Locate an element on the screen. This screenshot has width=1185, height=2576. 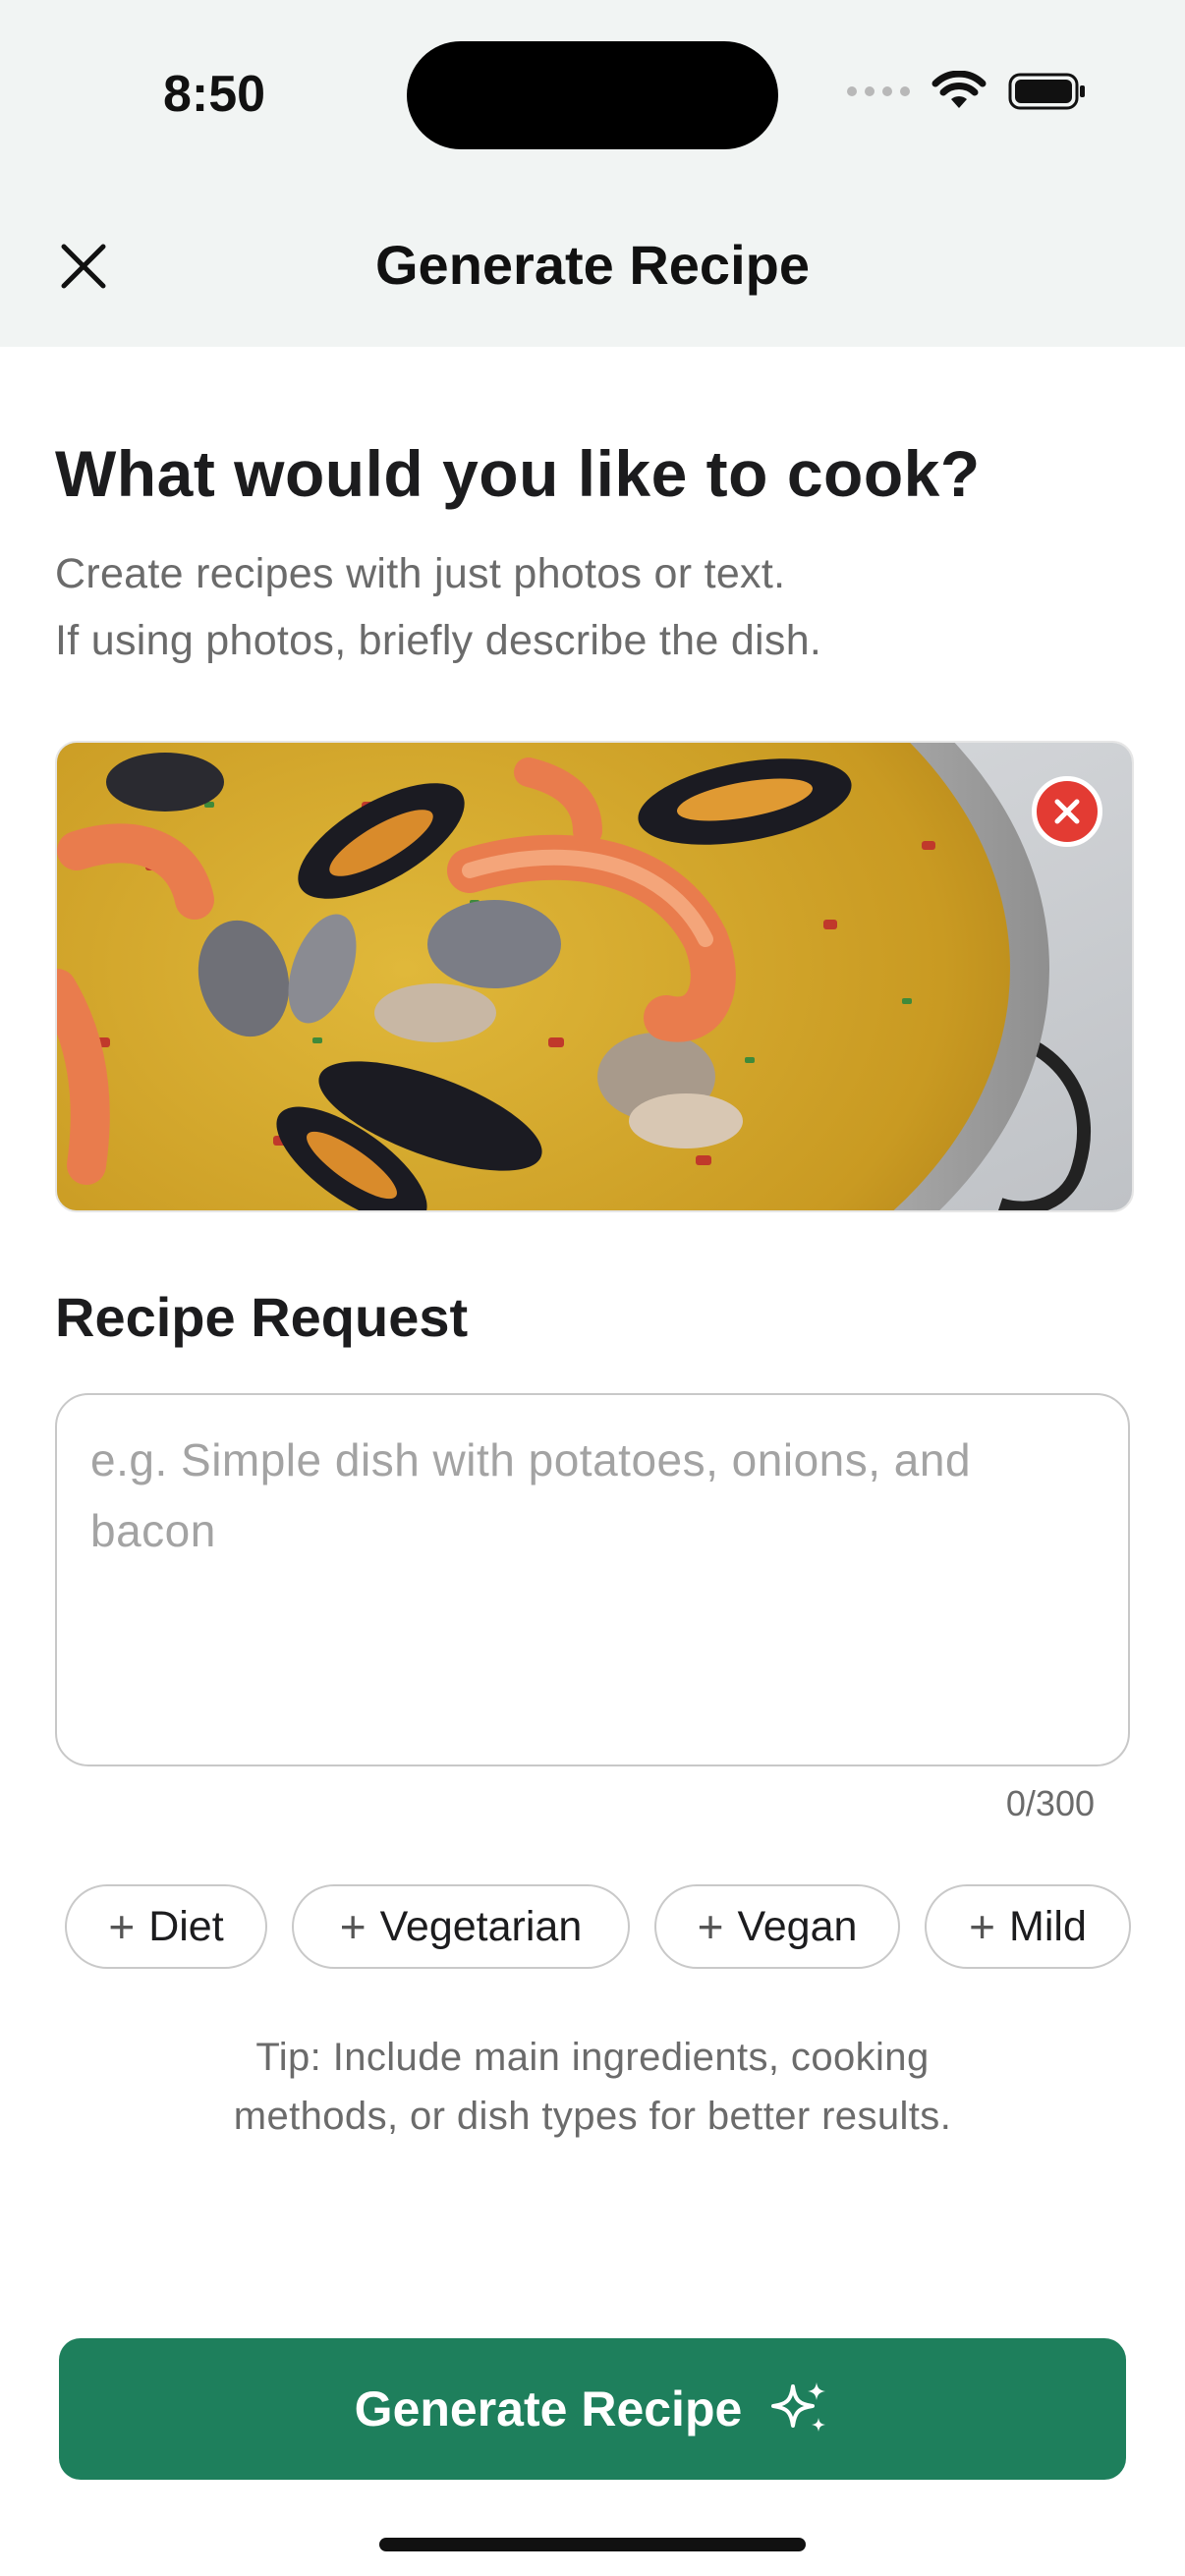
main-heading: What would you like to cook? is located at coordinates (518, 473).